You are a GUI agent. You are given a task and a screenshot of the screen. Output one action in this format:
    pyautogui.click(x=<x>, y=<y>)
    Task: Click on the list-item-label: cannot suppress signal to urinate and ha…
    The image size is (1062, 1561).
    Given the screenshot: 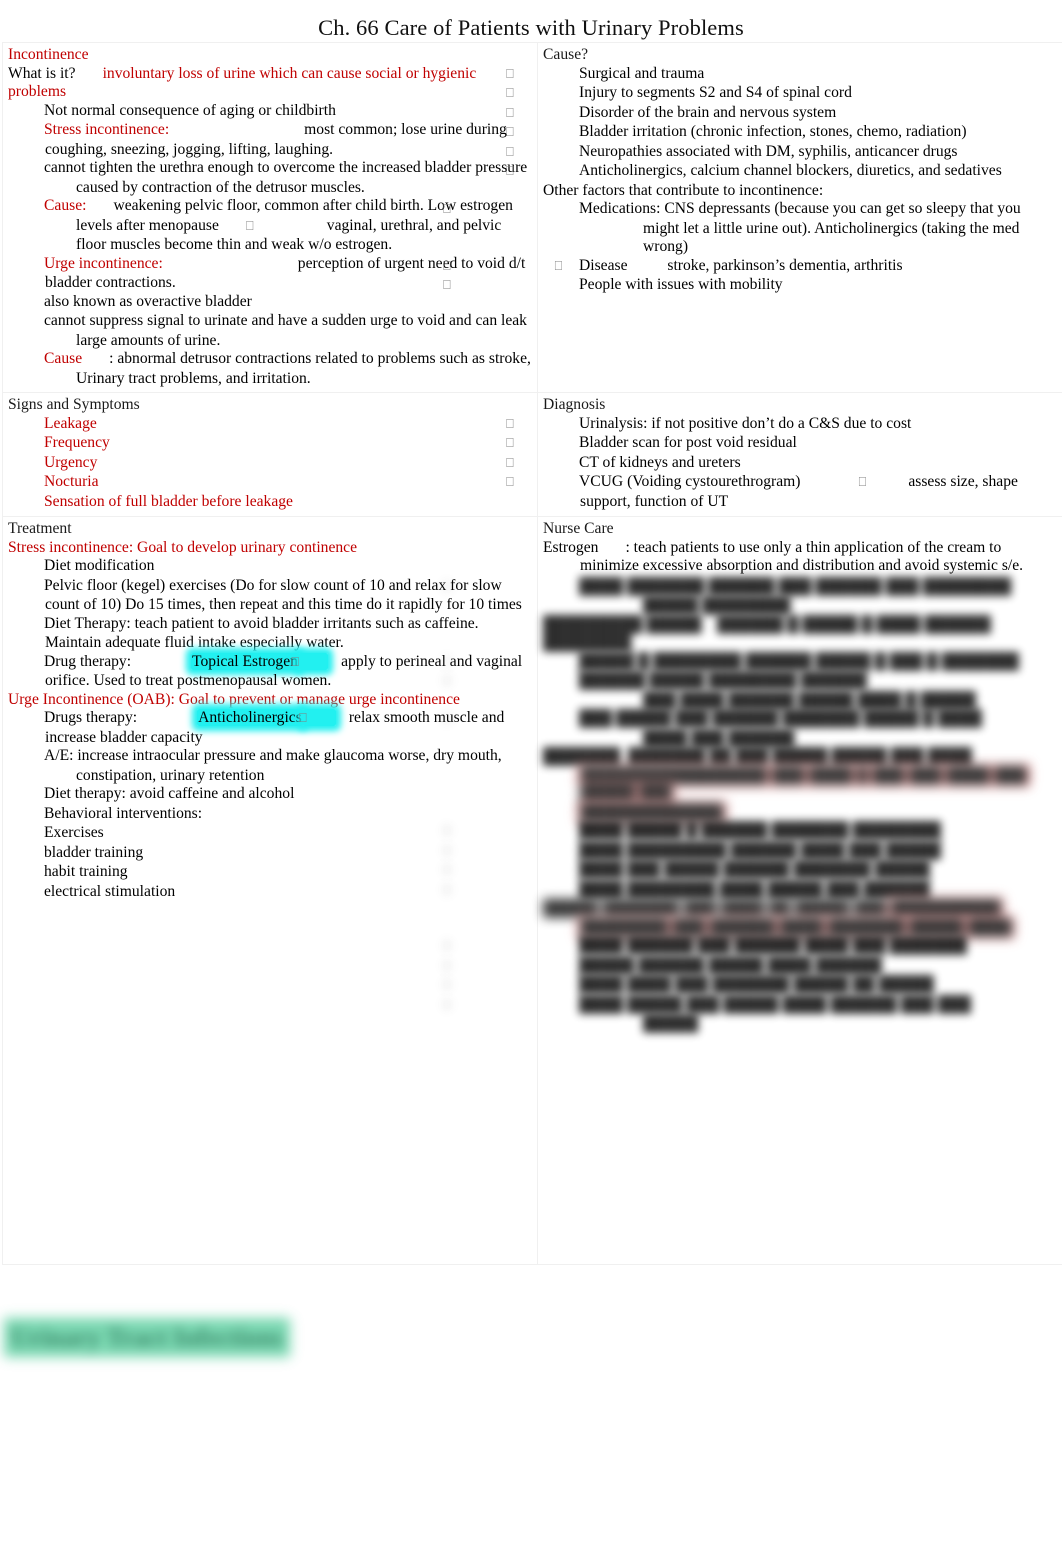 What is the action you would take?
    pyautogui.click(x=287, y=330)
    